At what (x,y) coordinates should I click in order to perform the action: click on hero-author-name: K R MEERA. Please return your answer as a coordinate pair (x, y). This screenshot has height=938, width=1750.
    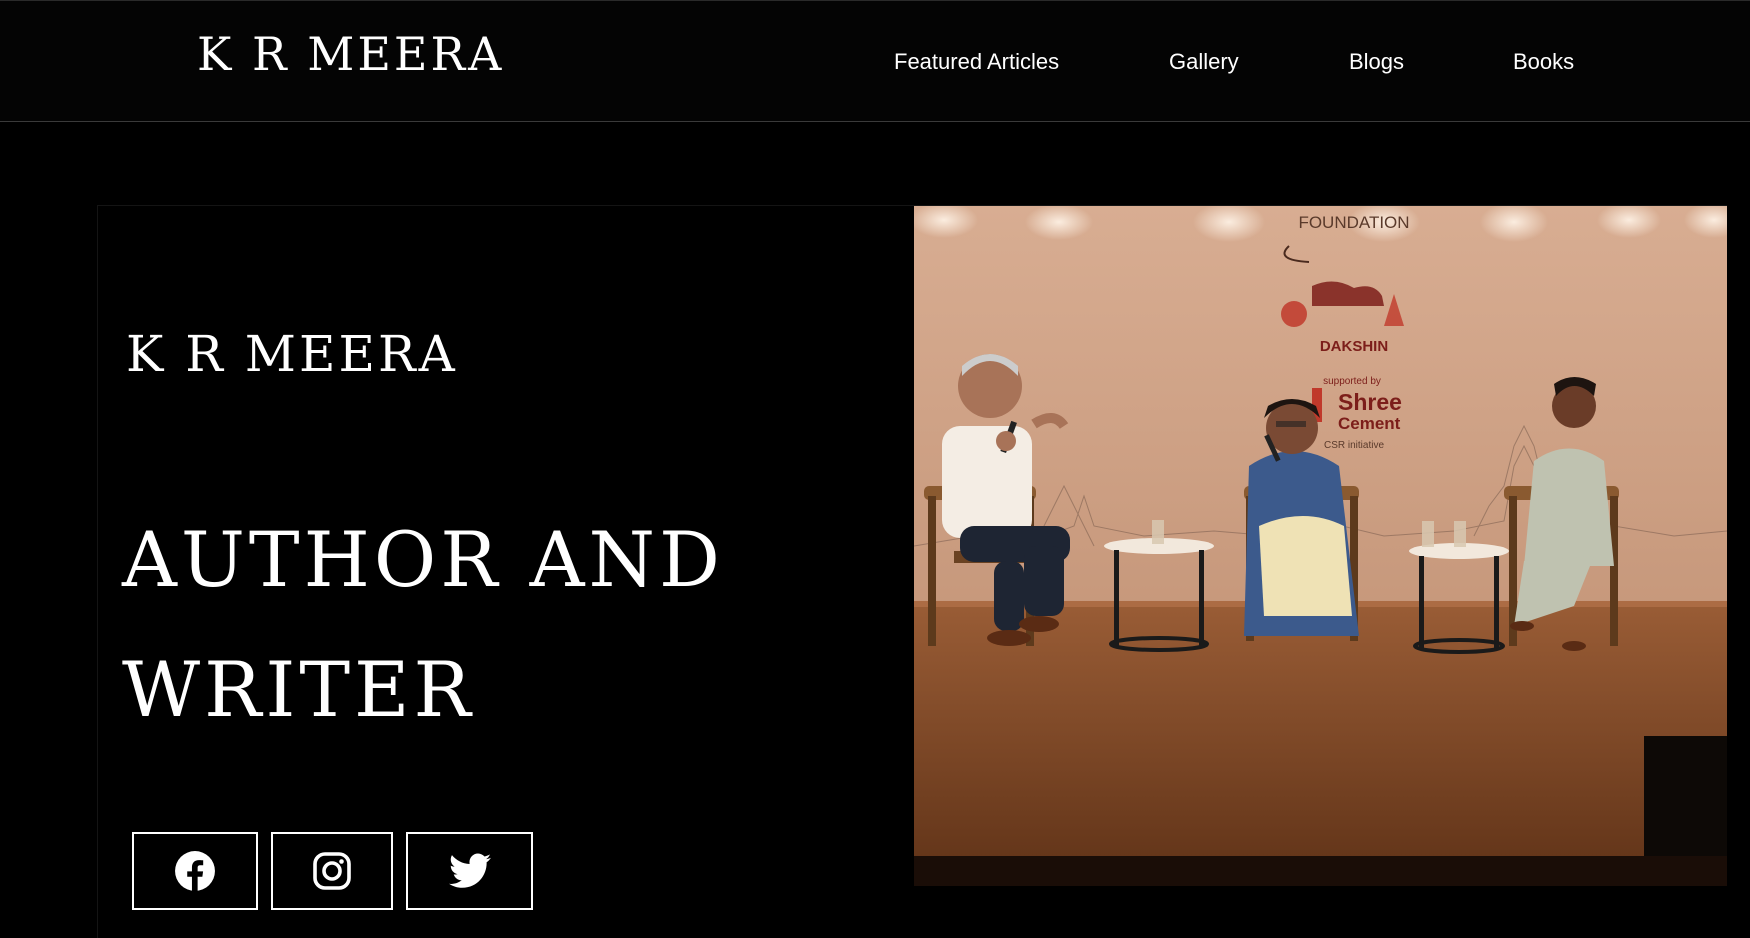
    Looking at the image, I should click on (292, 354).